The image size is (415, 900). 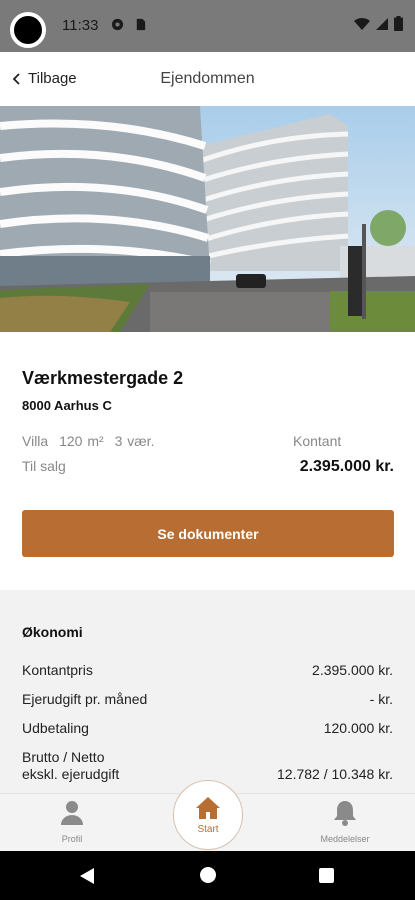 What do you see at coordinates (134, 441) in the screenshot?
I see `property-rooms: 3 vær.` at bounding box center [134, 441].